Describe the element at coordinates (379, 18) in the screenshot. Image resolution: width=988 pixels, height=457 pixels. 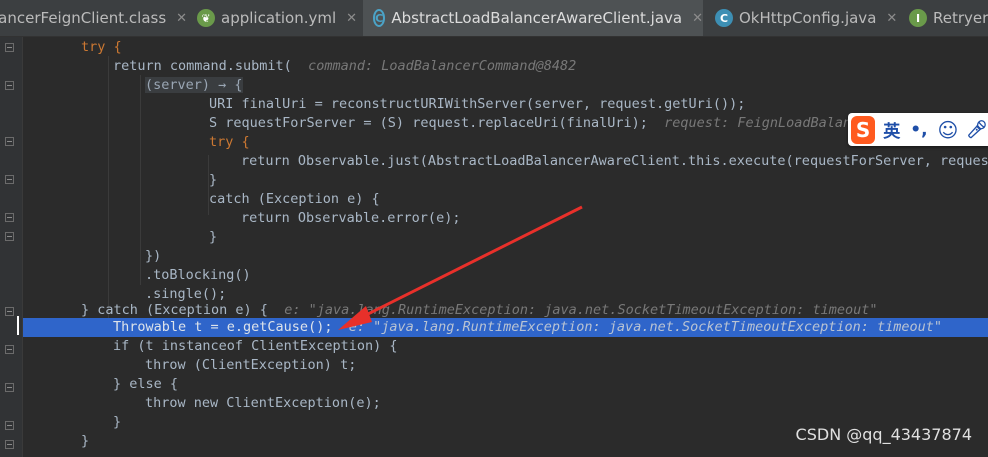
I see `abstract-class-icon: C` at that location.